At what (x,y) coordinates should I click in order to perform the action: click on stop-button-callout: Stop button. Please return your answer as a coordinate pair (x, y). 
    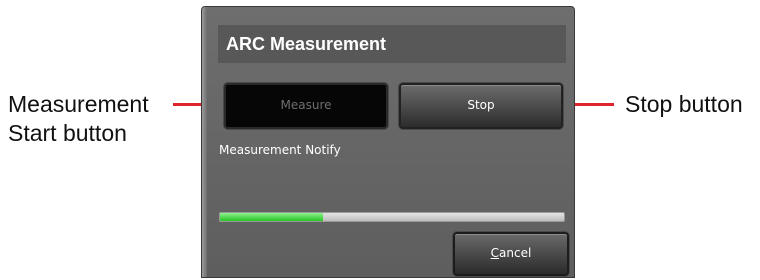
    Looking at the image, I should click on (684, 104).